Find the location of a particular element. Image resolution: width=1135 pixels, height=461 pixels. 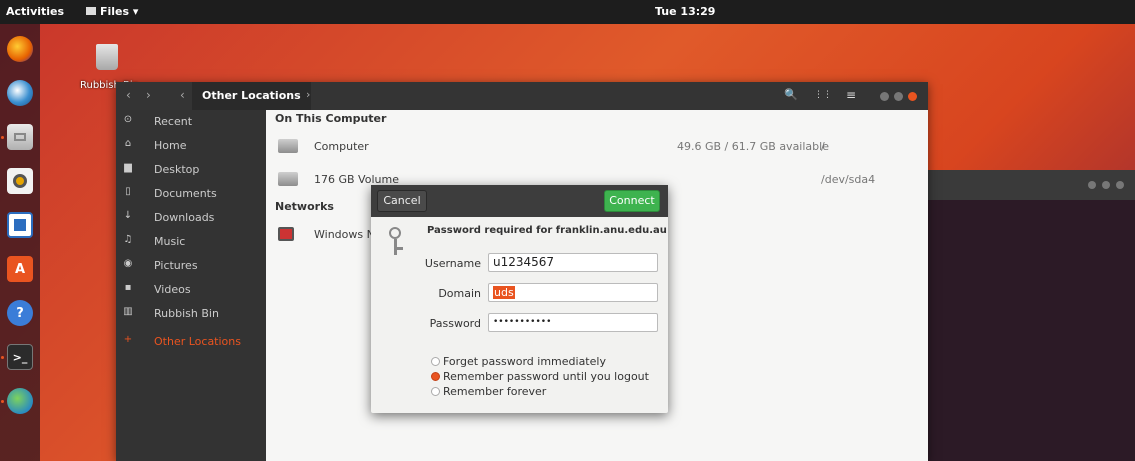

radio-remember-forever: Remember forever is located at coordinates (488, 391).